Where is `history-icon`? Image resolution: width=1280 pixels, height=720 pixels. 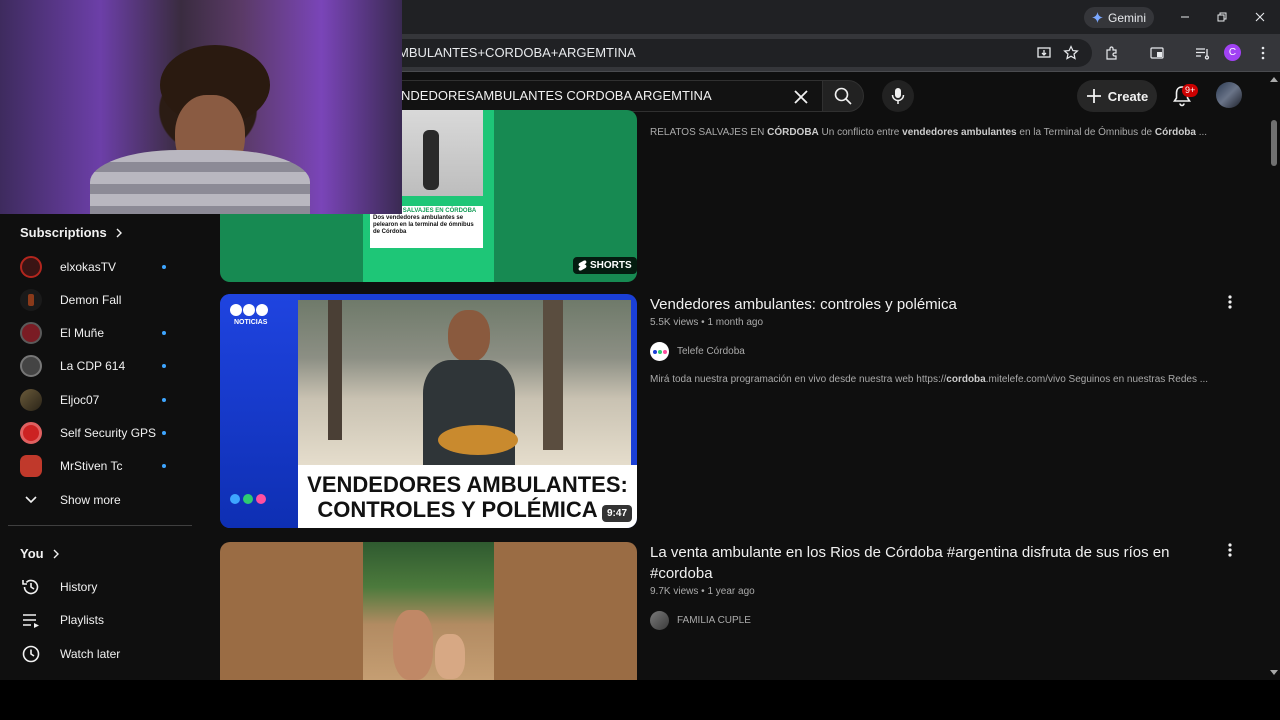 history-icon is located at coordinates (31, 587).